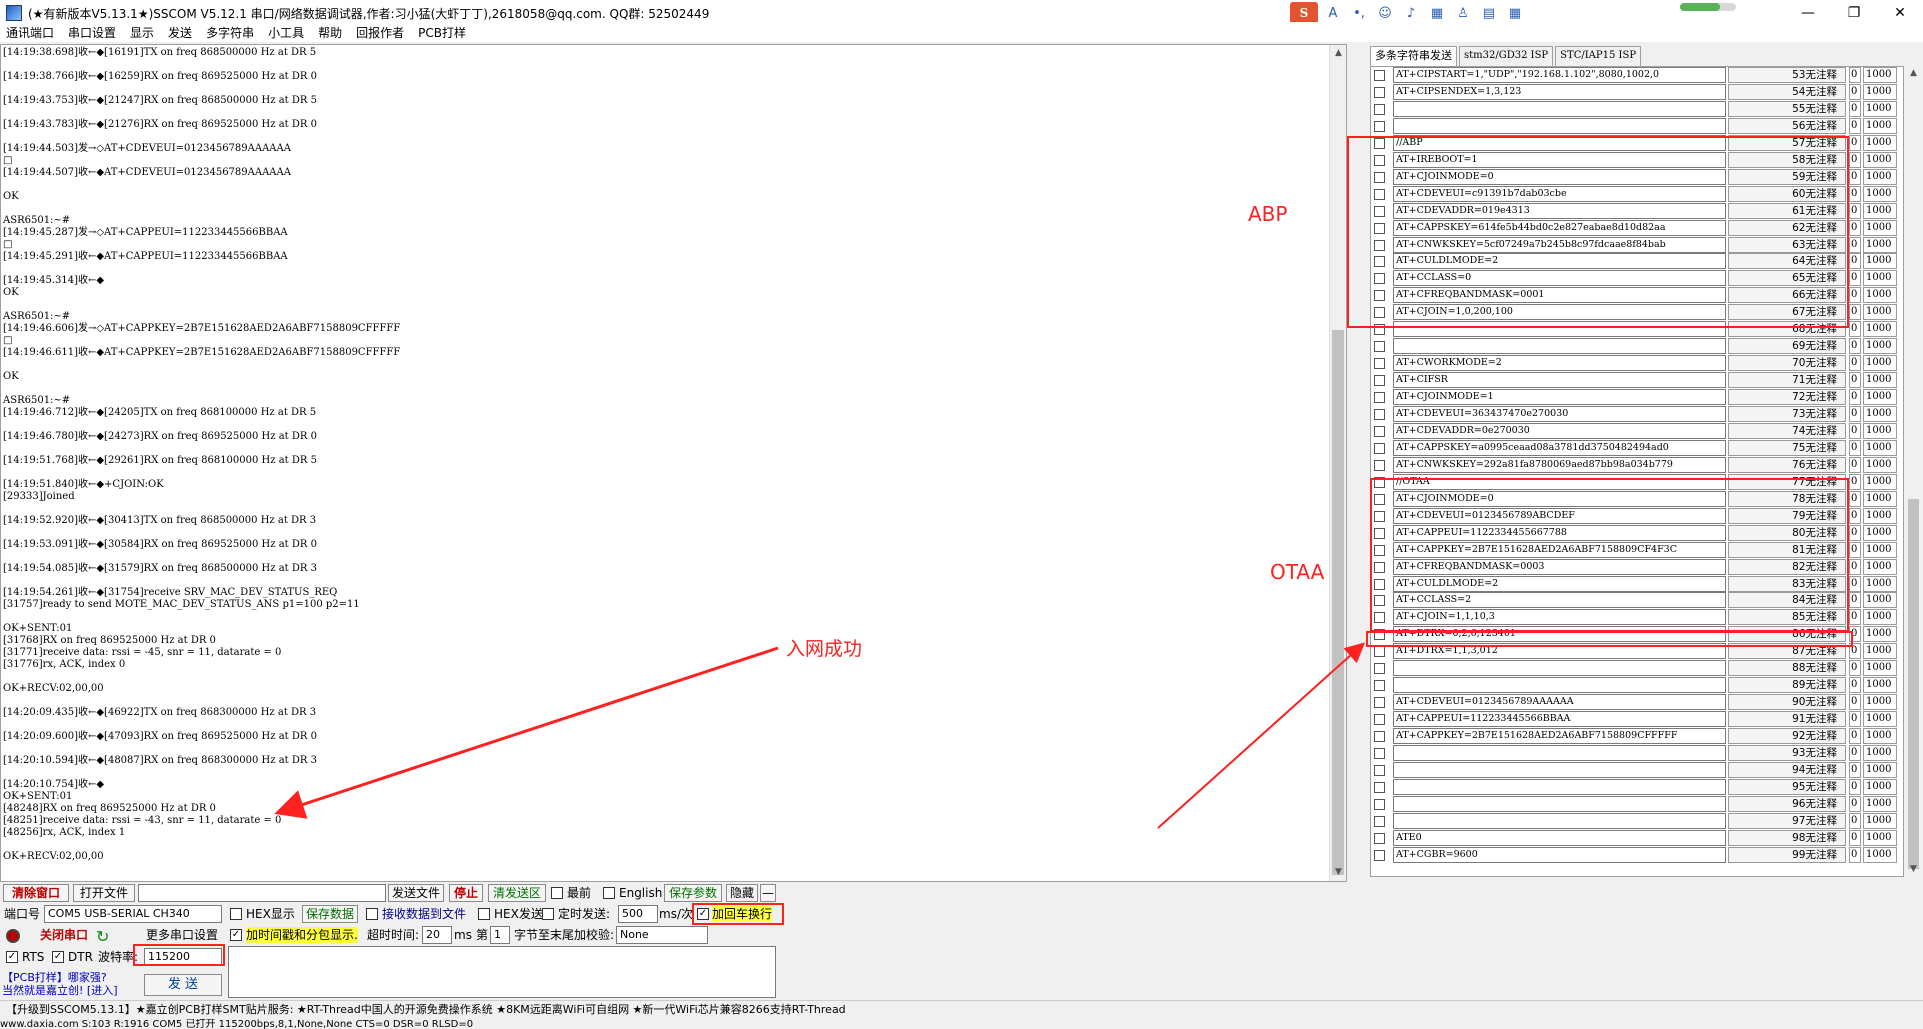 The image size is (1923, 1029). I want to click on hex-display-checkbox, so click(236, 914).